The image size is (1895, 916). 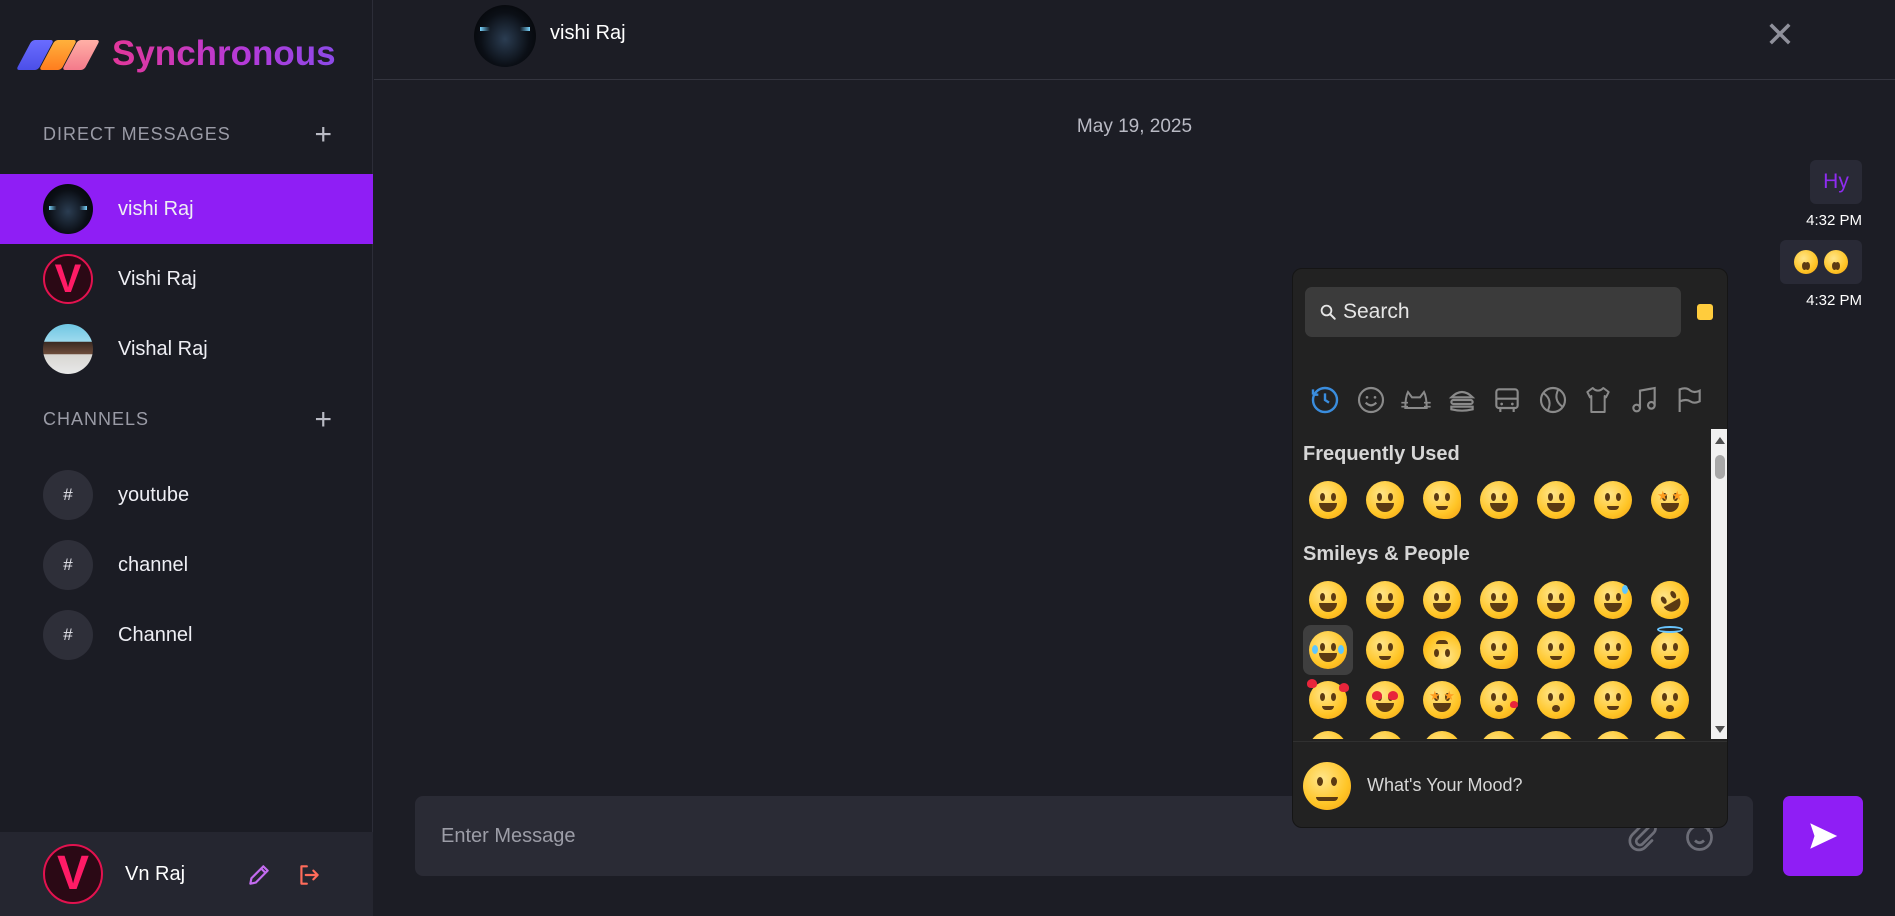 What do you see at coordinates (1328, 700) in the screenshot?
I see `smiling-hearts-icon` at bounding box center [1328, 700].